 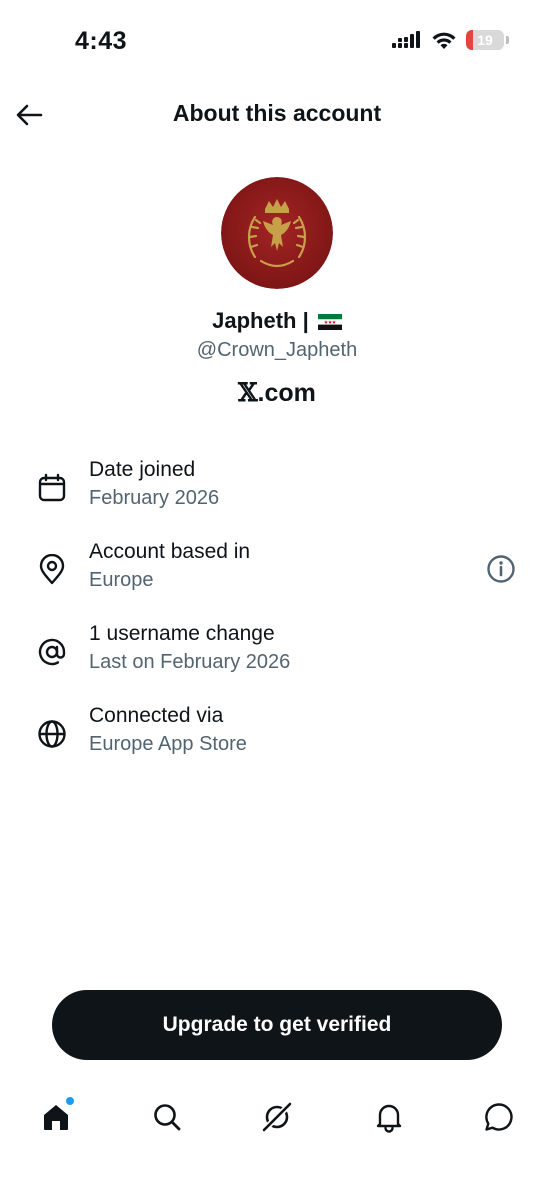 I want to click on x-logo-glyph: 𝕏, so click(x=248, y=392).